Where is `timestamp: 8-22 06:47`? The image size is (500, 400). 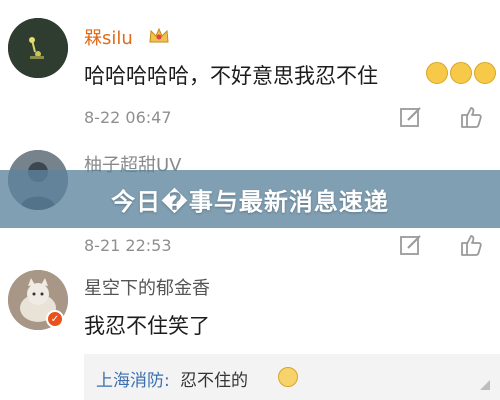 timestamp: 8-22 06:47 is located at coordinates (128, 117).